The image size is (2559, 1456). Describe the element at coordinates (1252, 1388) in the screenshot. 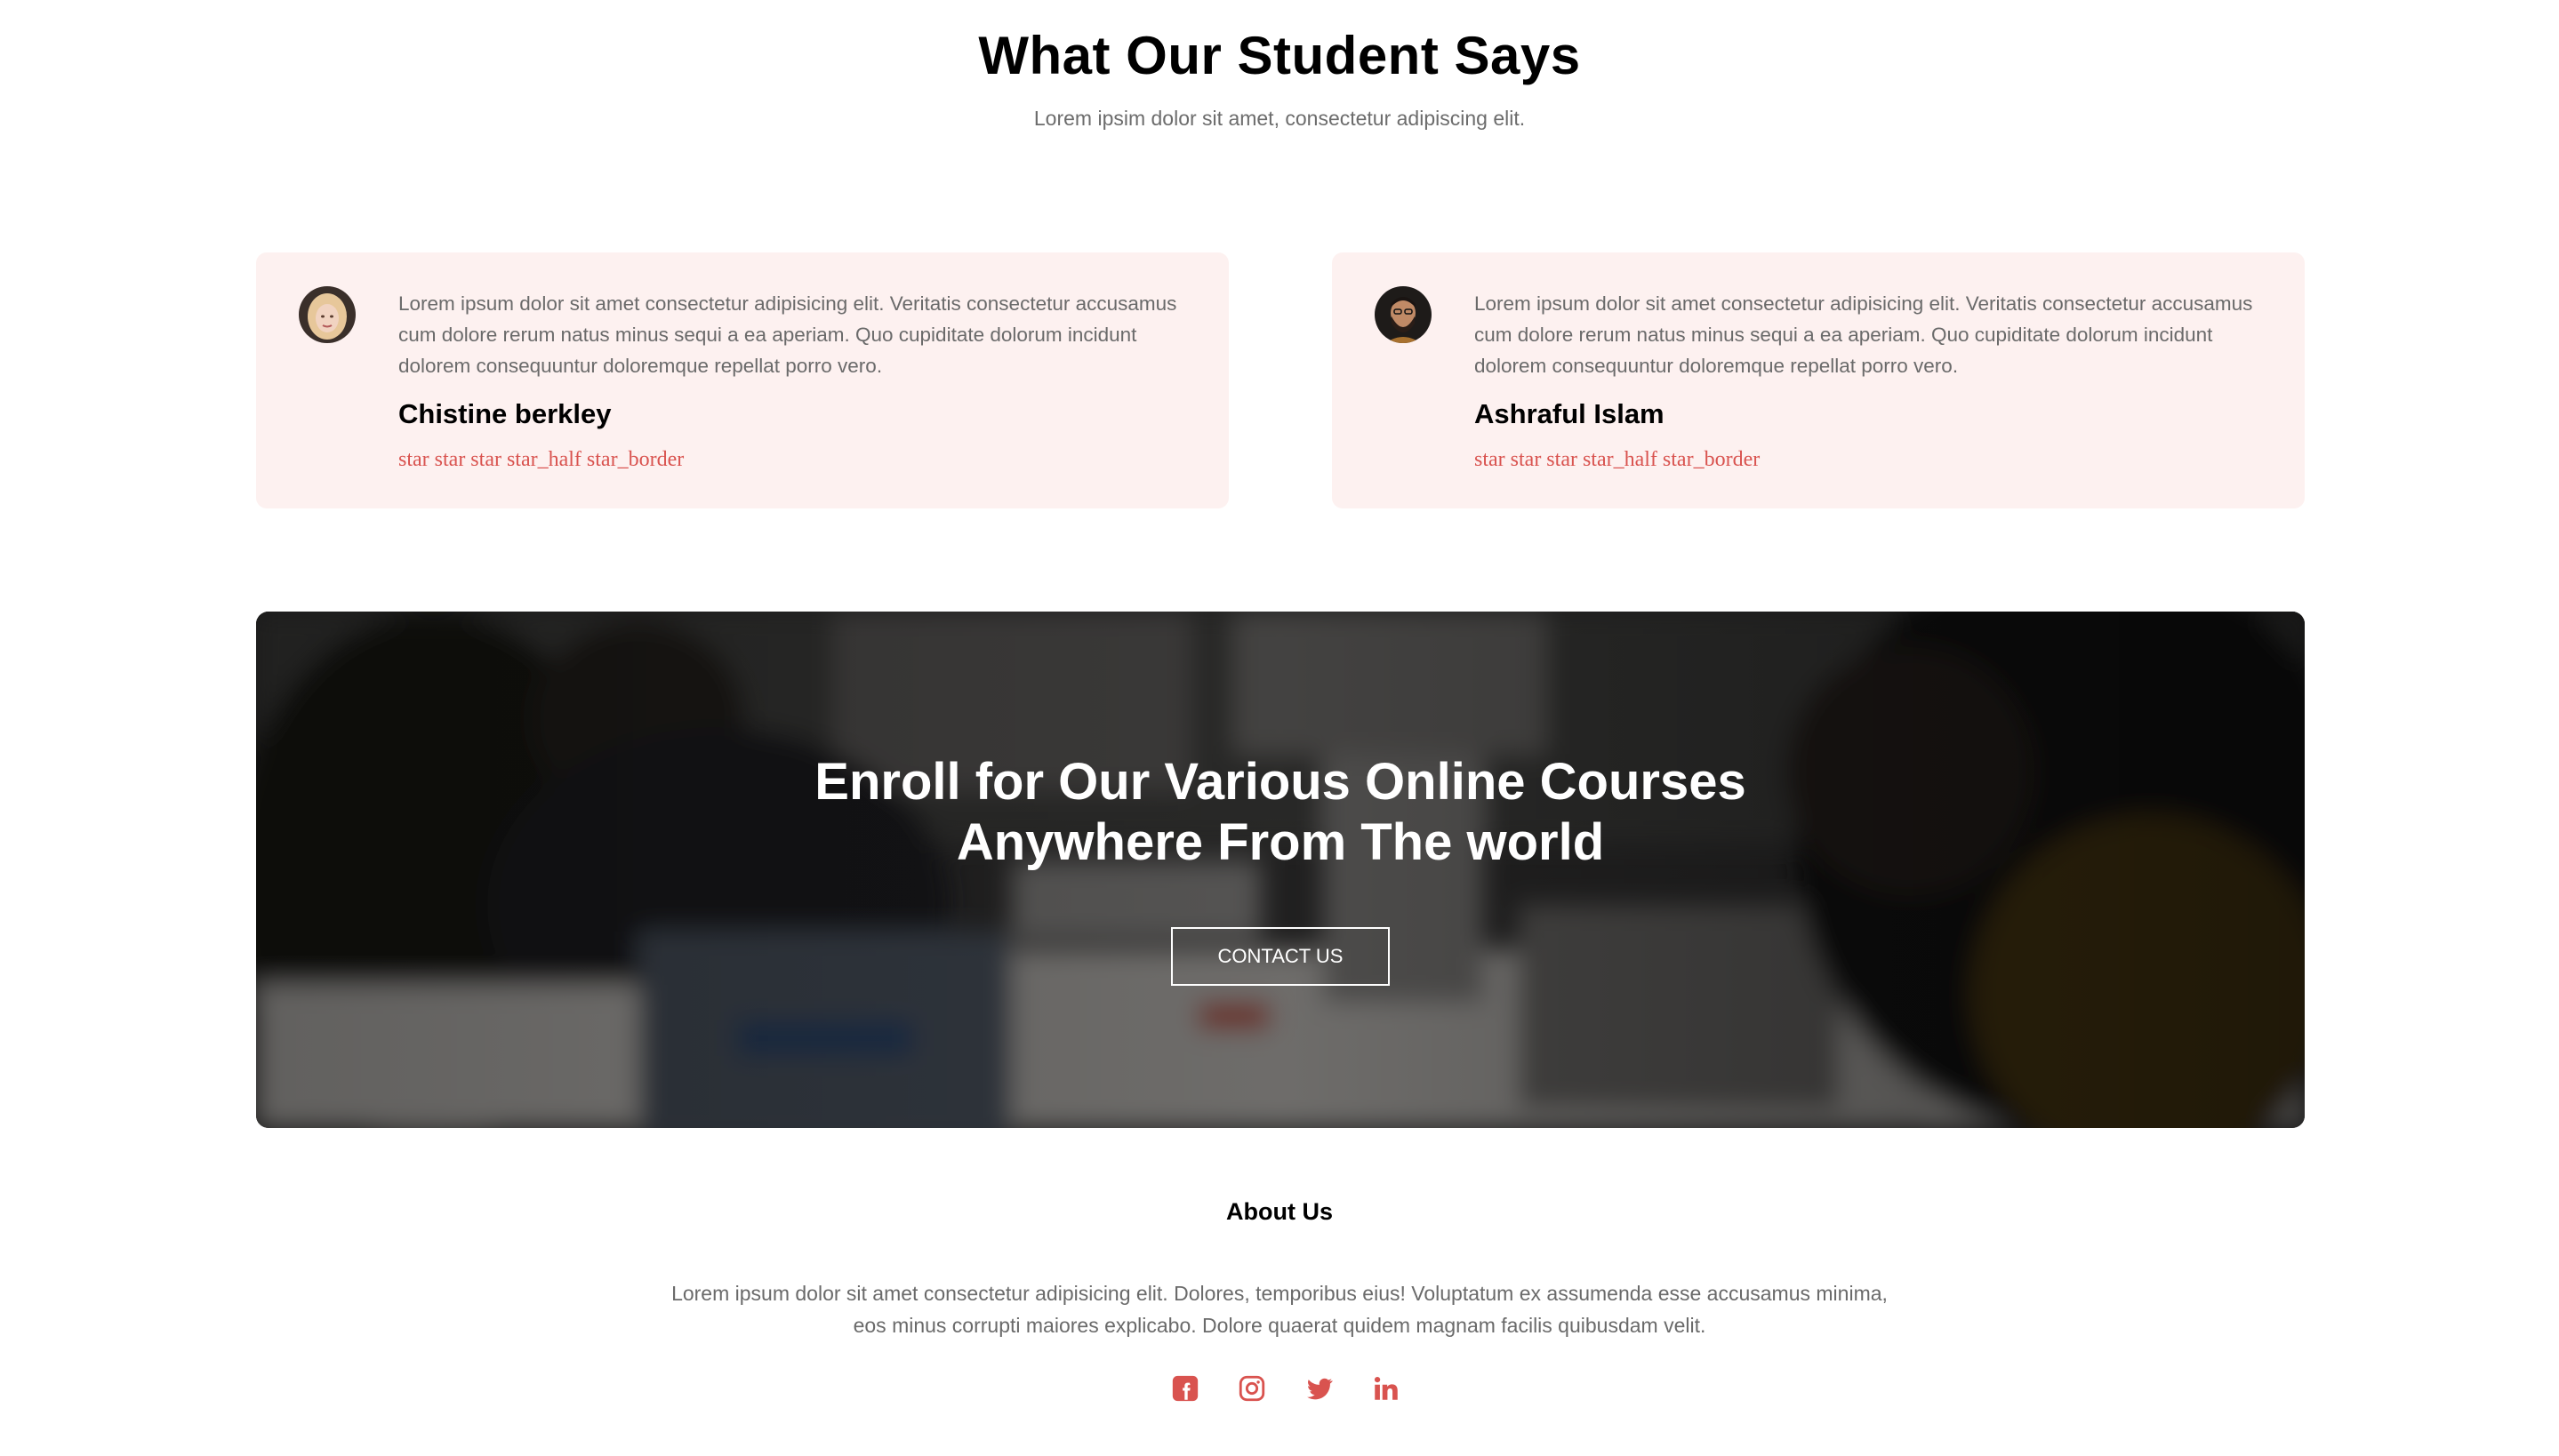

I see `instagram-icon` at that location.